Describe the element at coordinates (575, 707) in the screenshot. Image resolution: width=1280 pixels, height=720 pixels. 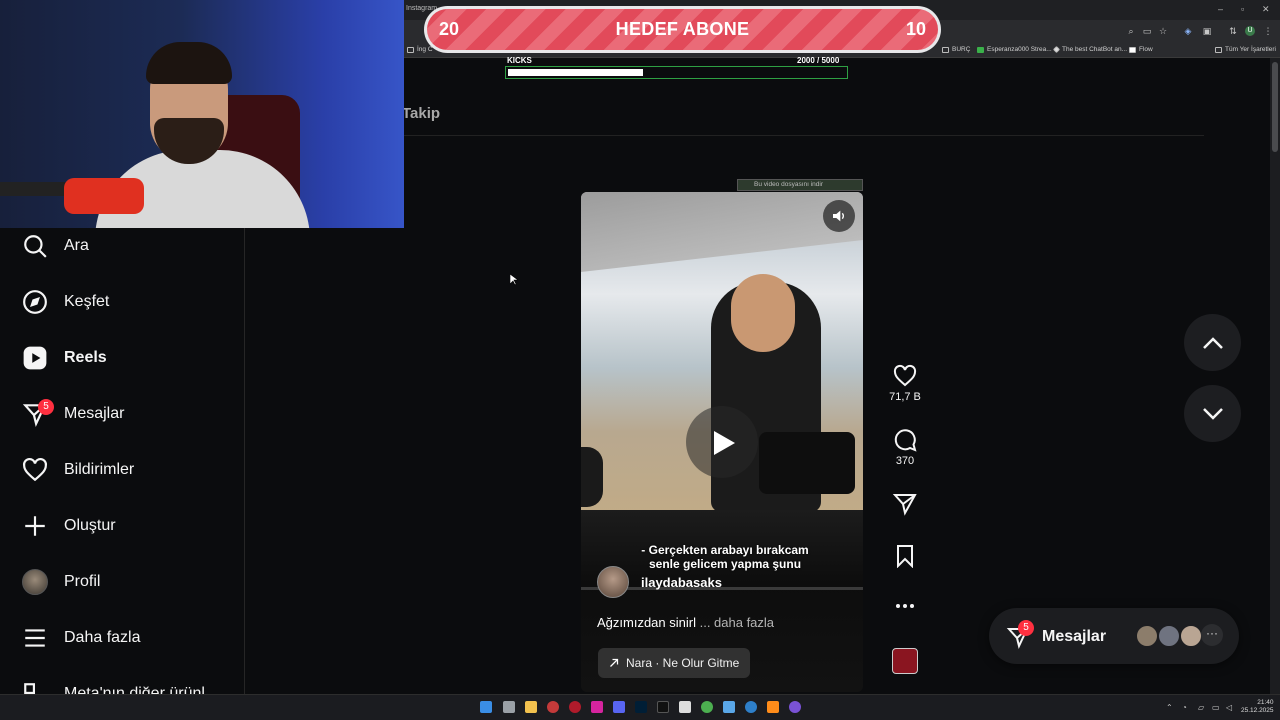
I see `opera-icon` at that location.